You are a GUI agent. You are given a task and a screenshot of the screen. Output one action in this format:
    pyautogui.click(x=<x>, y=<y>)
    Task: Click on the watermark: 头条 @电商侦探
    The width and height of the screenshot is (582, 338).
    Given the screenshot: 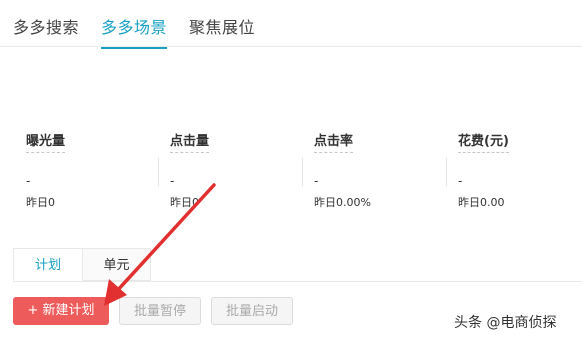 What is the action you would take?
    pyautogui.click(x=505, y=323)
    